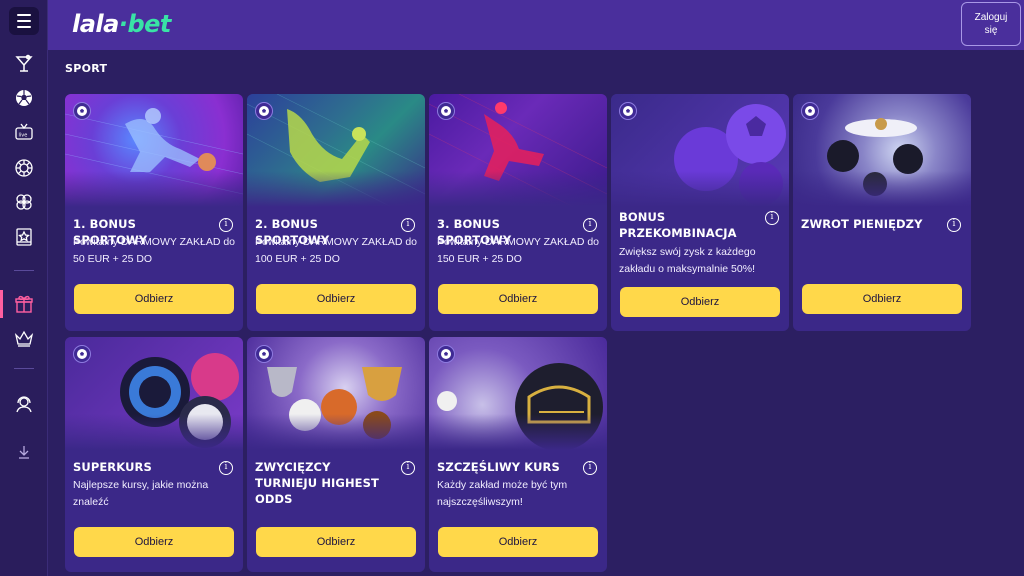 The image size is (1024, 576). I want to click on cocktail-icon, so click(24, 64).